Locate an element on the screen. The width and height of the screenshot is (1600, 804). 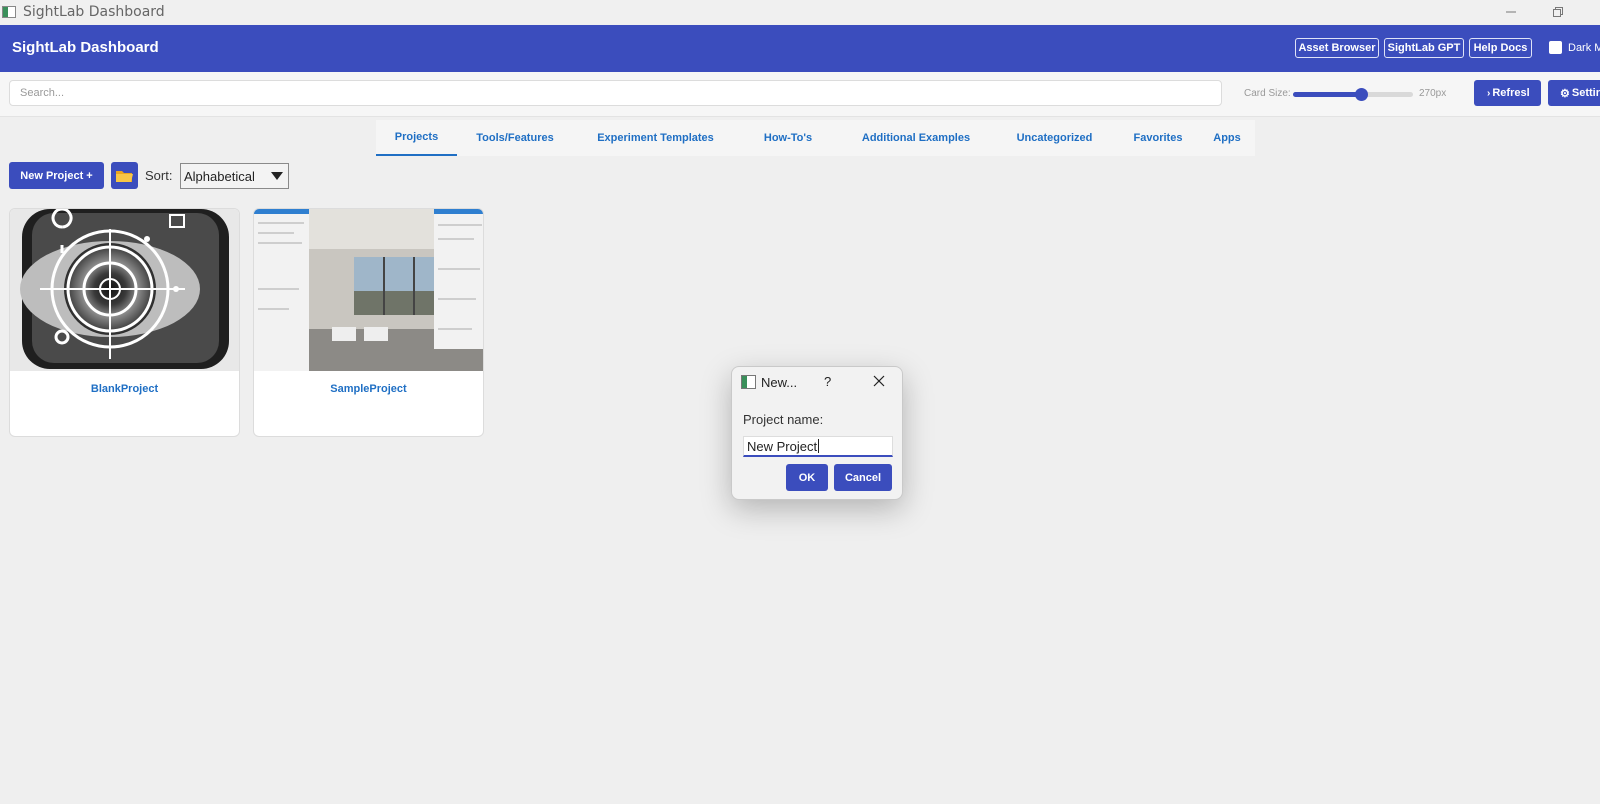
sort-selected-value: Alphabetical is located at coordinates (219, 176).